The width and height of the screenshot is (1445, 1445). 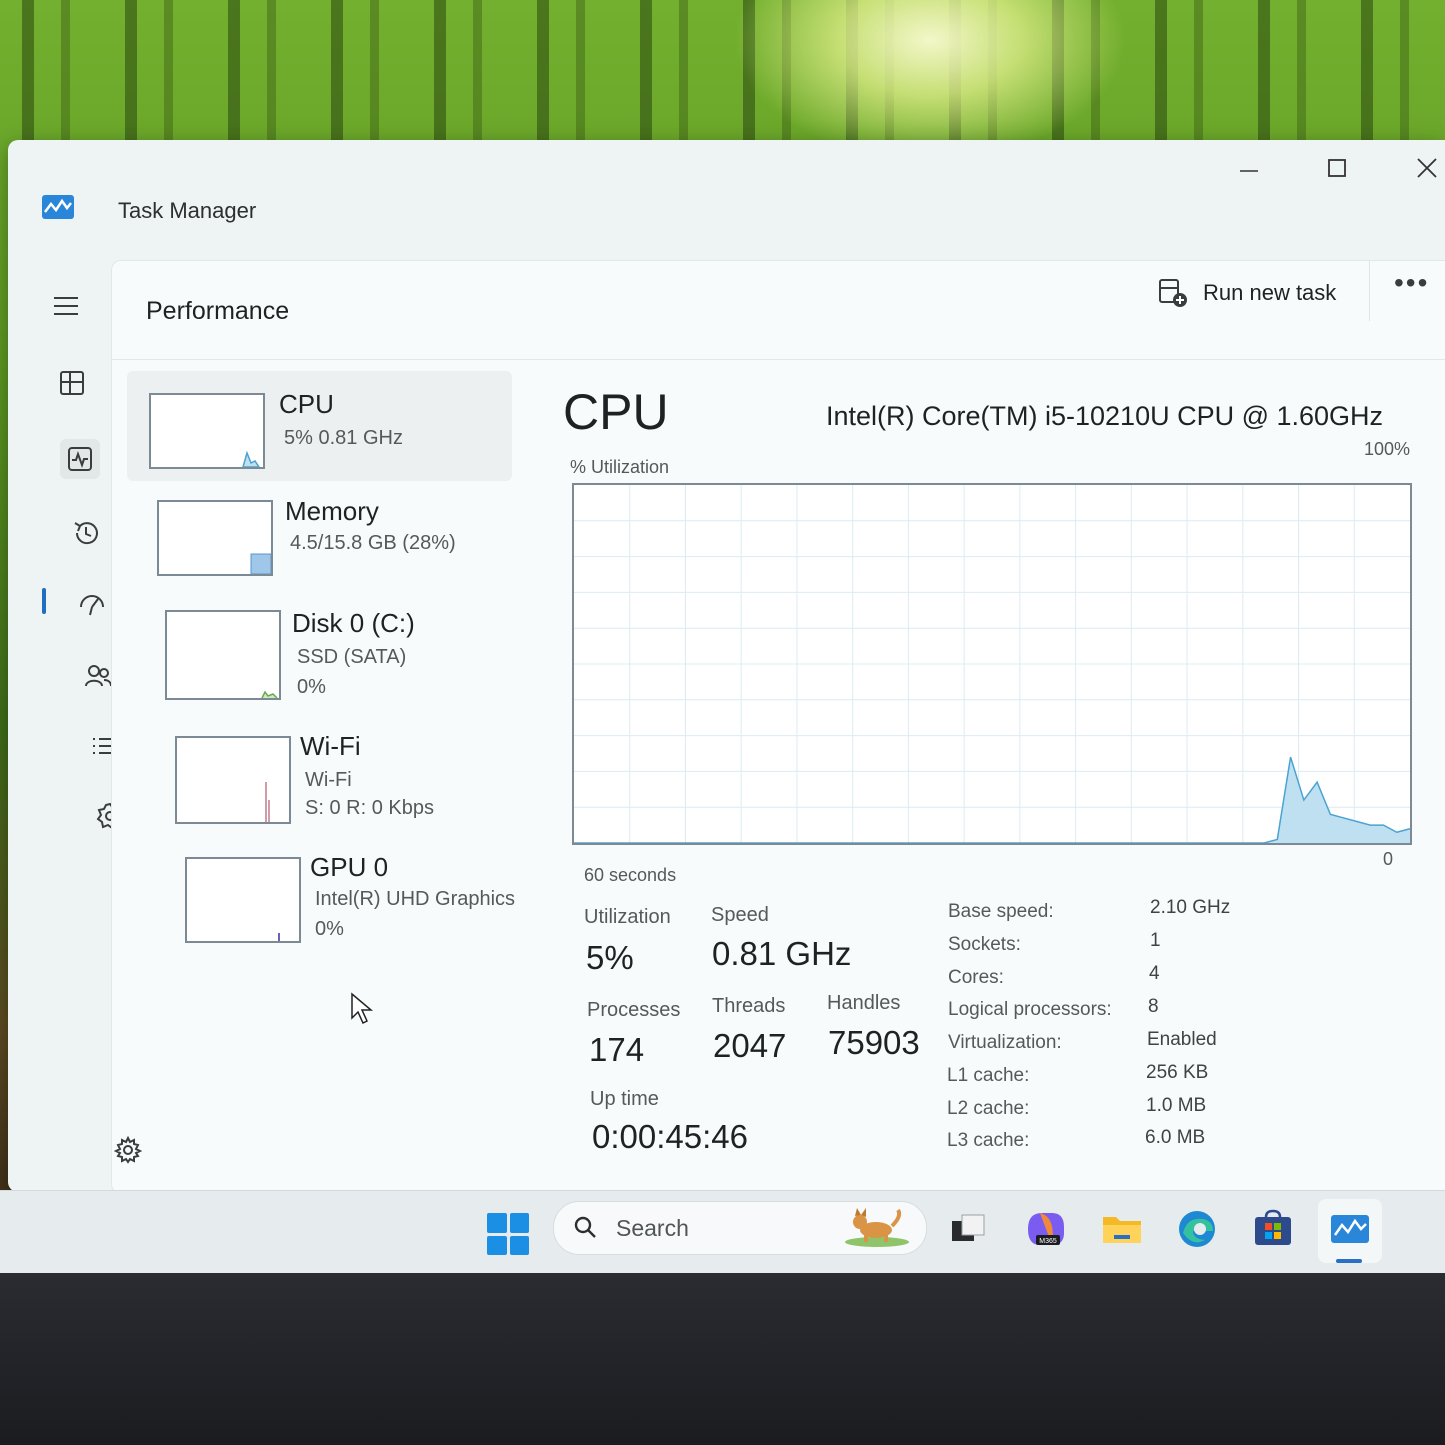 What do you see at coordinates (864, 1003) in the screenshot?
I see `handles-label: Handles` at bounding box center [864, 1003].